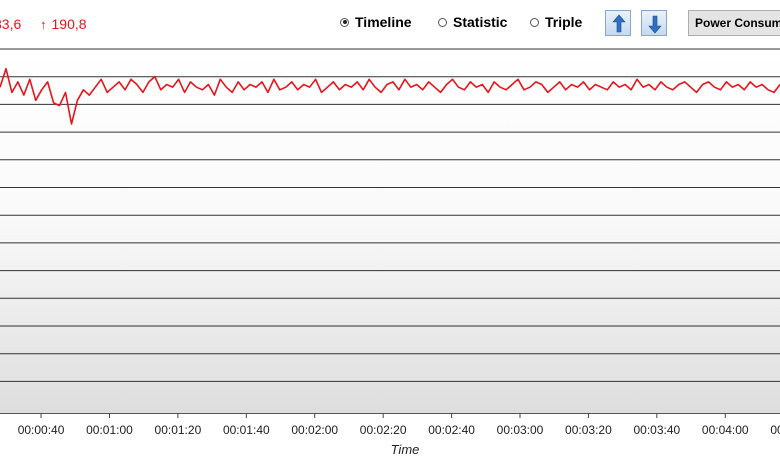 The image size is (780, 470). What do you see at coordinates (734, 23) in the screenshot?
I see `metric-select-button: Power Consum` at bounding box center [734, 23].